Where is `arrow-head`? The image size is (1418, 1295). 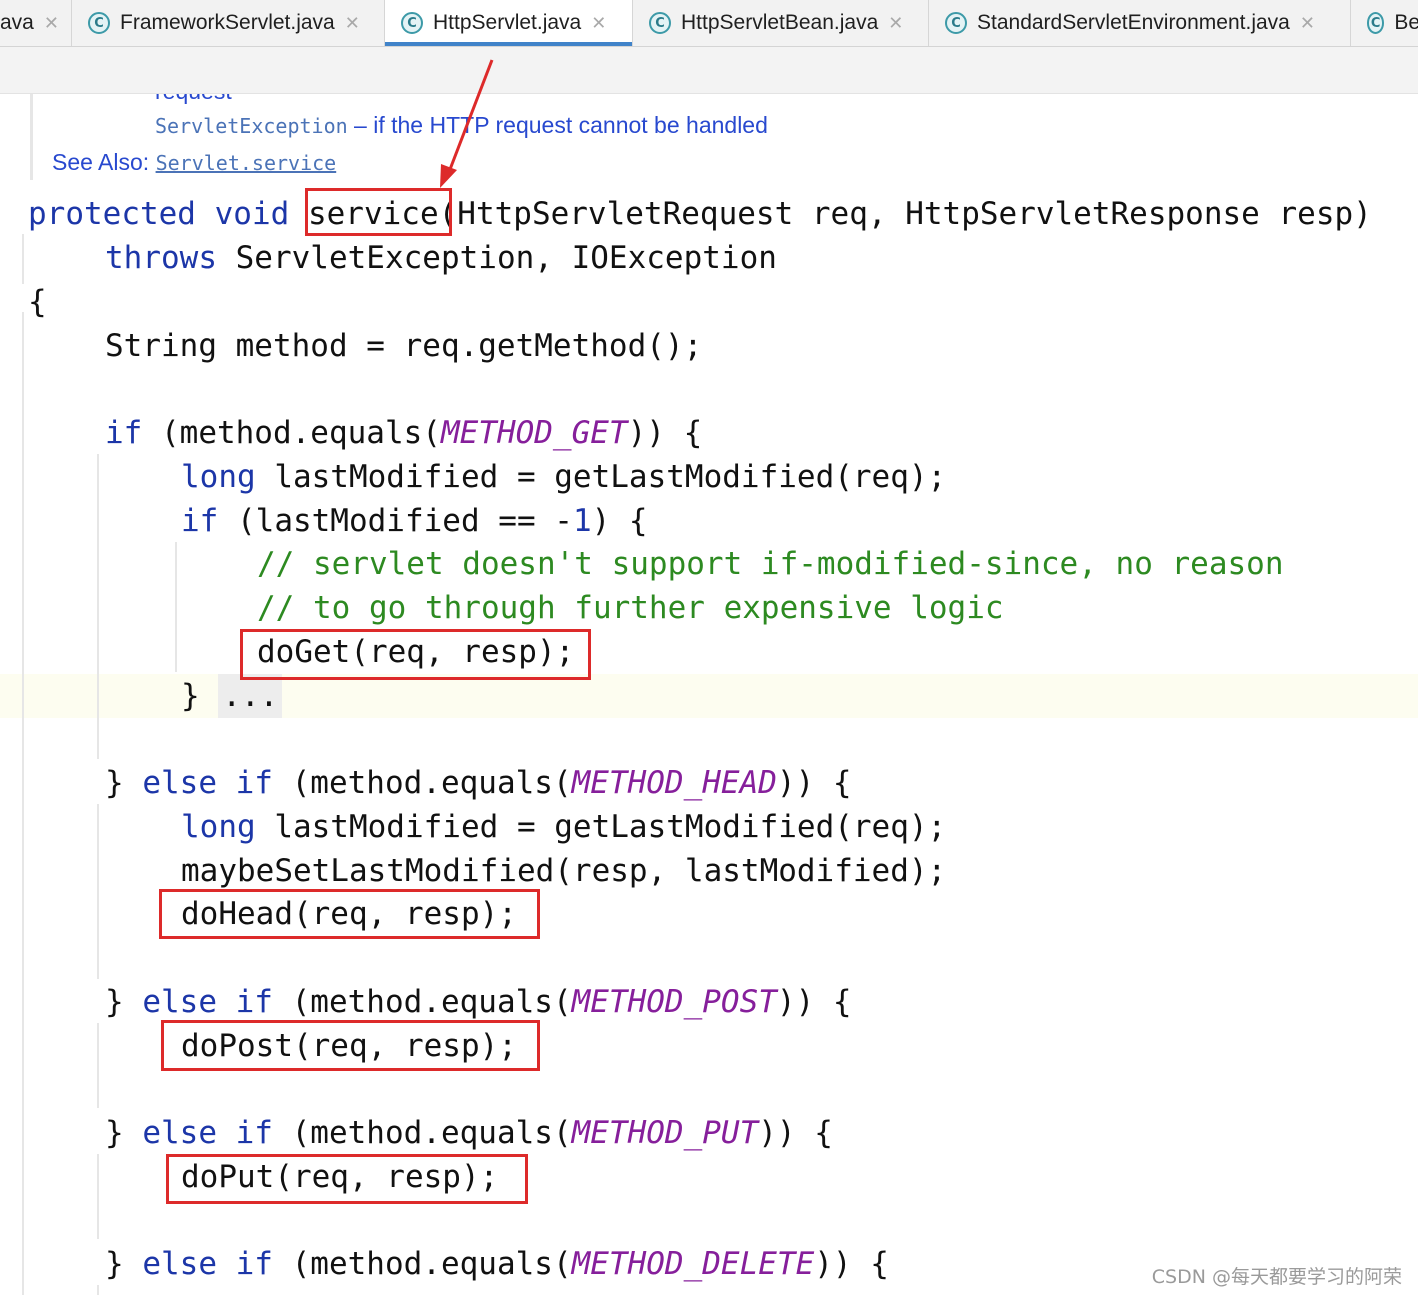 arrow-head is located at coordinates (448, 176).